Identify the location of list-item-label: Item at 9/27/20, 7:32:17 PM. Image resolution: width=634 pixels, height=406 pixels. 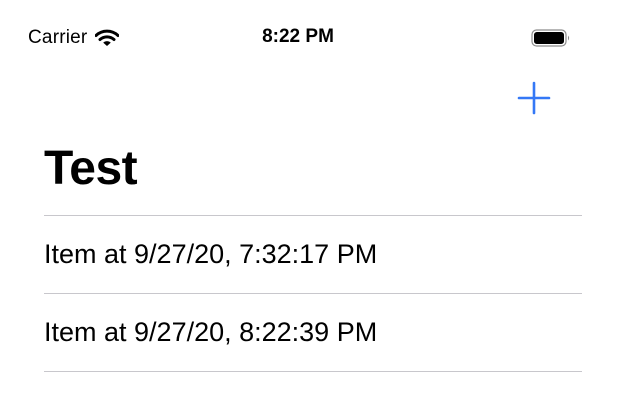
(211, 254).